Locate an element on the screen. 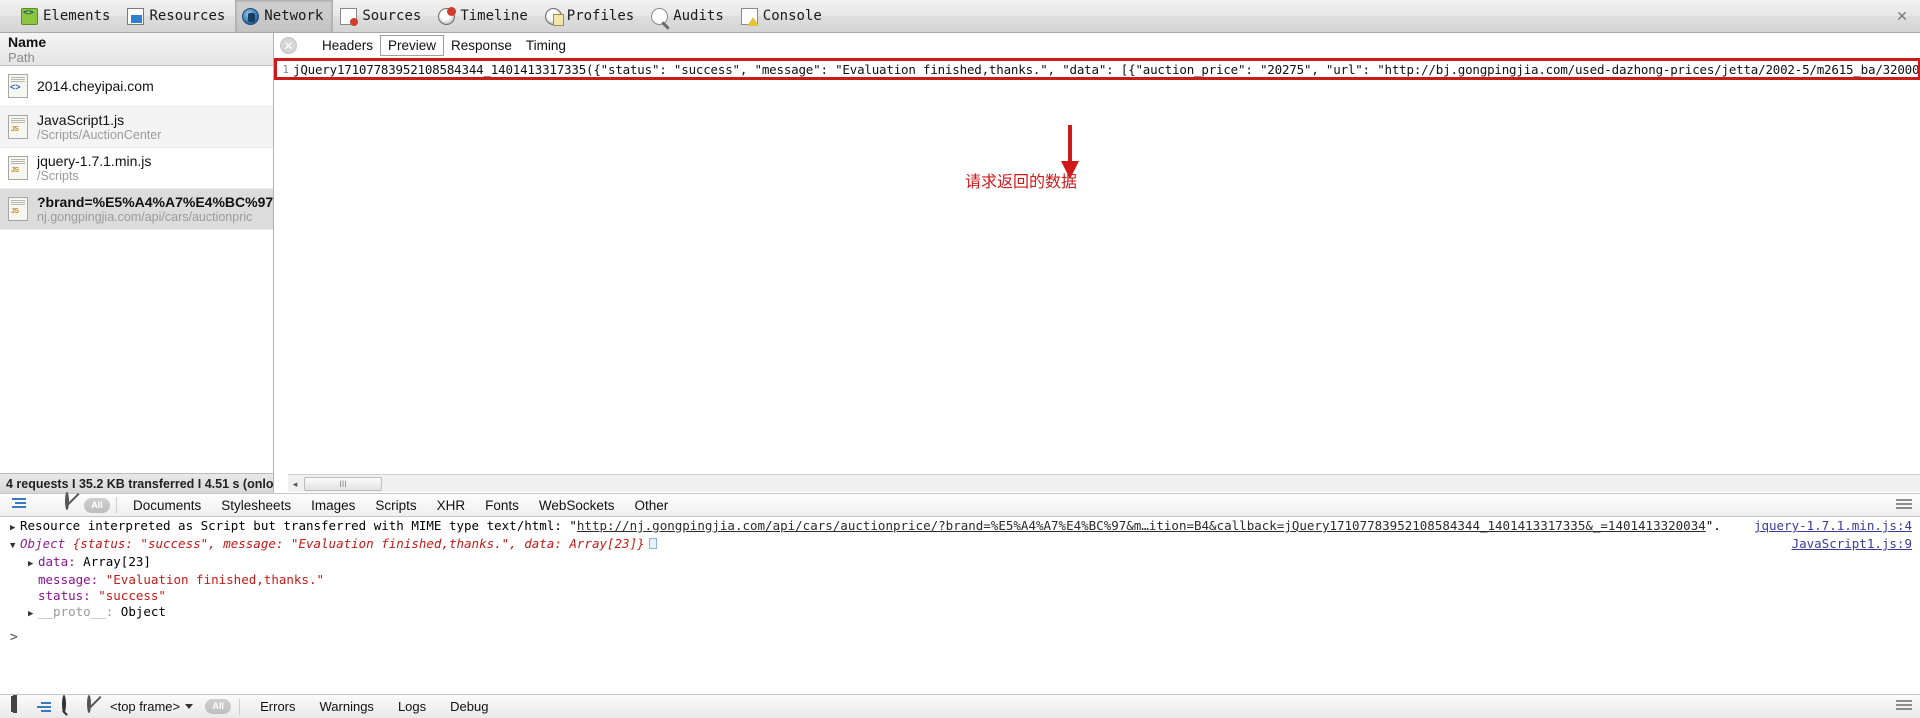  request-row-javascript1: JS JavaScript1.js /Scripts/AuctionCenter is located at coordinates (136, 127).